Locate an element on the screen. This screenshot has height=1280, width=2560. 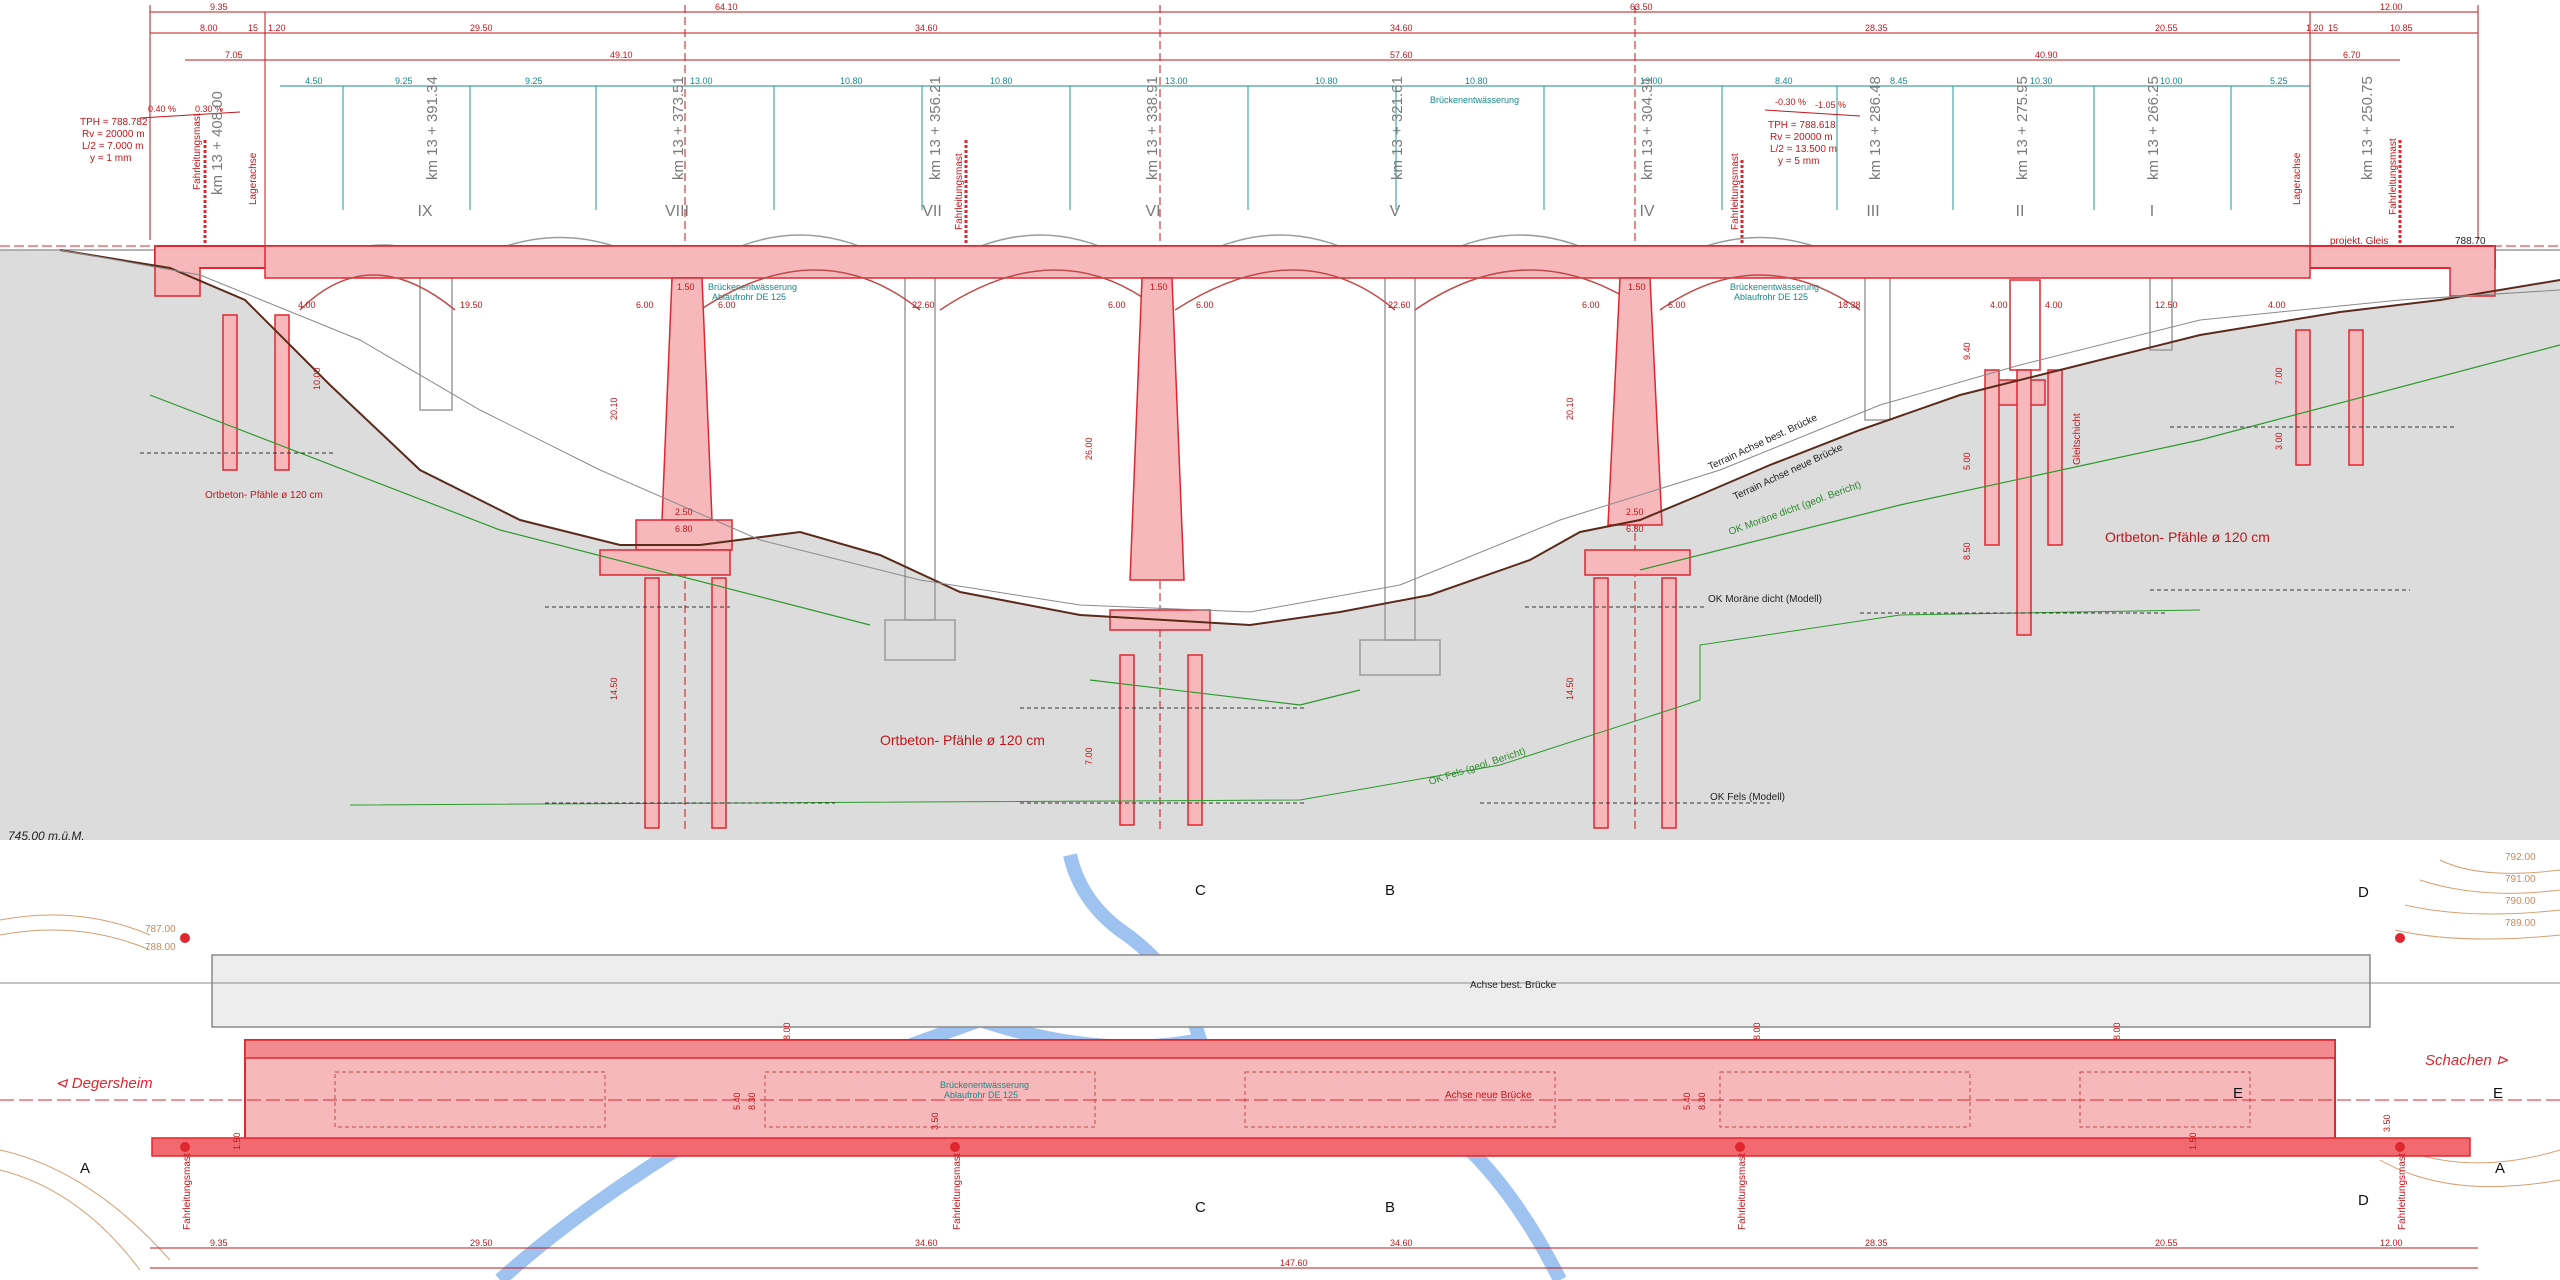
dim-text: 3.00 is located at coordinates (2279, 441).